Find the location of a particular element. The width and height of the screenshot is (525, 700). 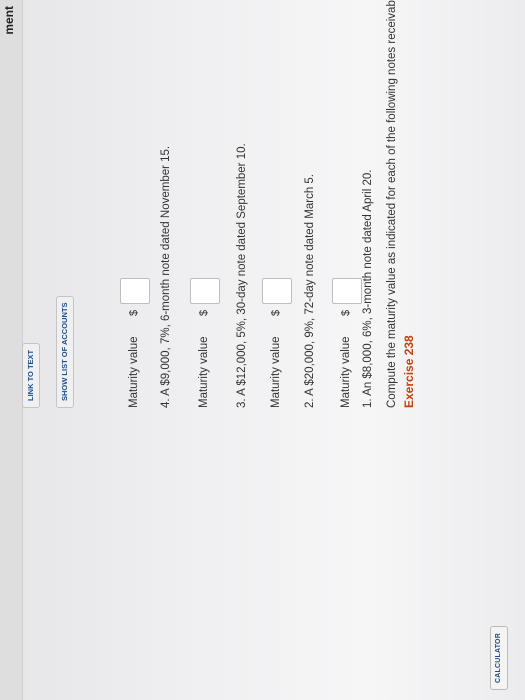

page-header: ment is located at coordinates (11, 350).